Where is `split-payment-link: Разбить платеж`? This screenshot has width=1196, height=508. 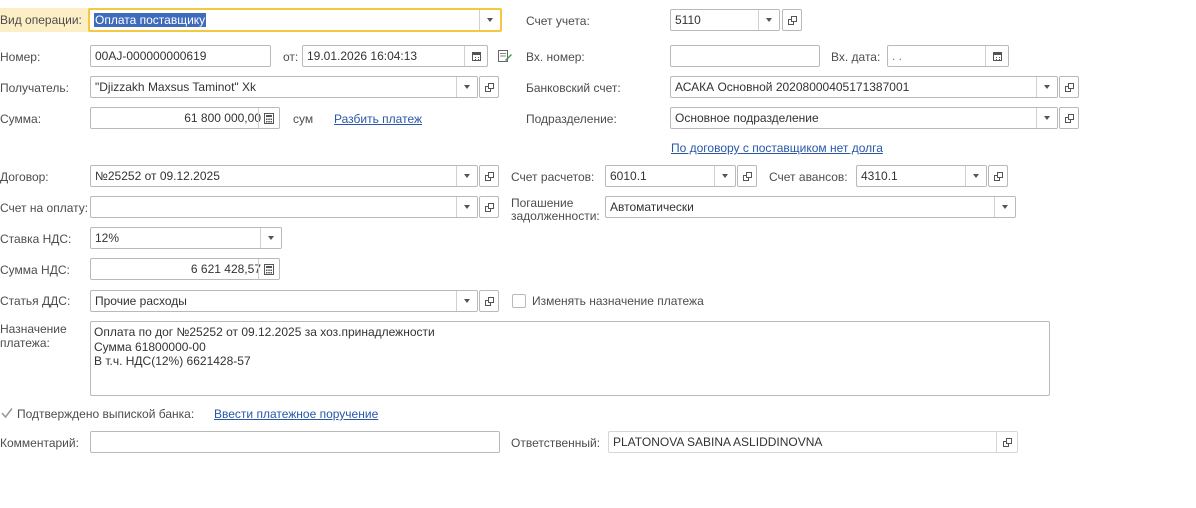 split-payment-link: Разбить платеж is located at coordinates (378, 119).